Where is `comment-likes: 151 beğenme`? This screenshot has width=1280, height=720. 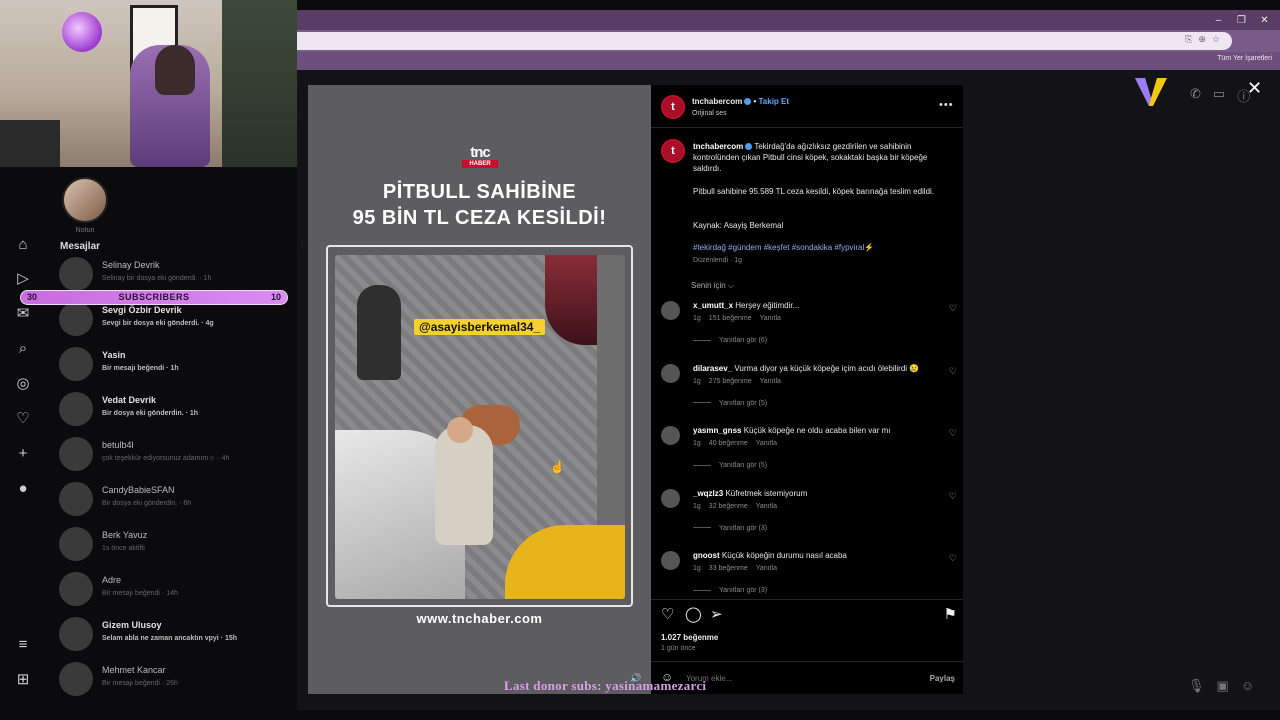 comment-likes: 151 beğenme is located at coordinates (730, 318).